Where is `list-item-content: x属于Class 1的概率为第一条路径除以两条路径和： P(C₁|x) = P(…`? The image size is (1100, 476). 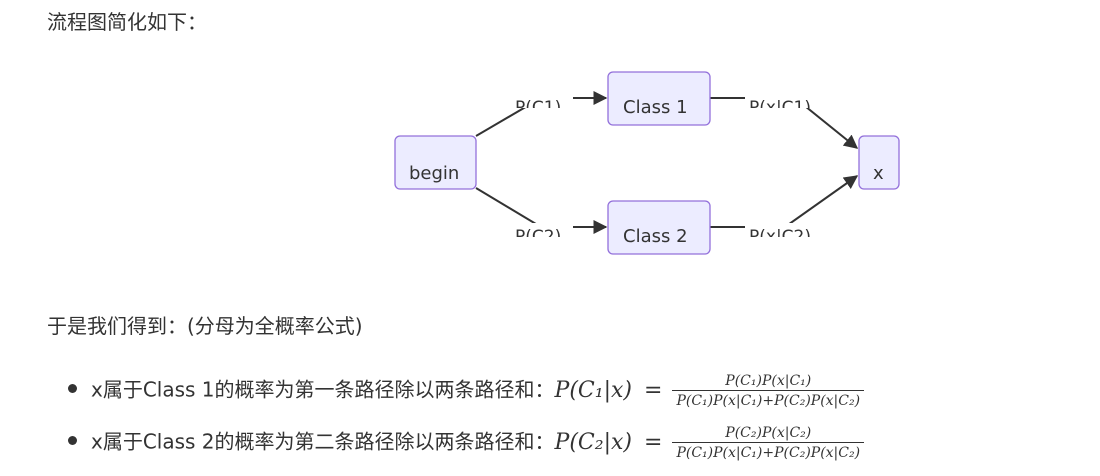
list-item-content: x属于Class 1的概率为第一条路径除以两条路径和： P(C₁|x) = P(… is located at coordinates (478, 391).